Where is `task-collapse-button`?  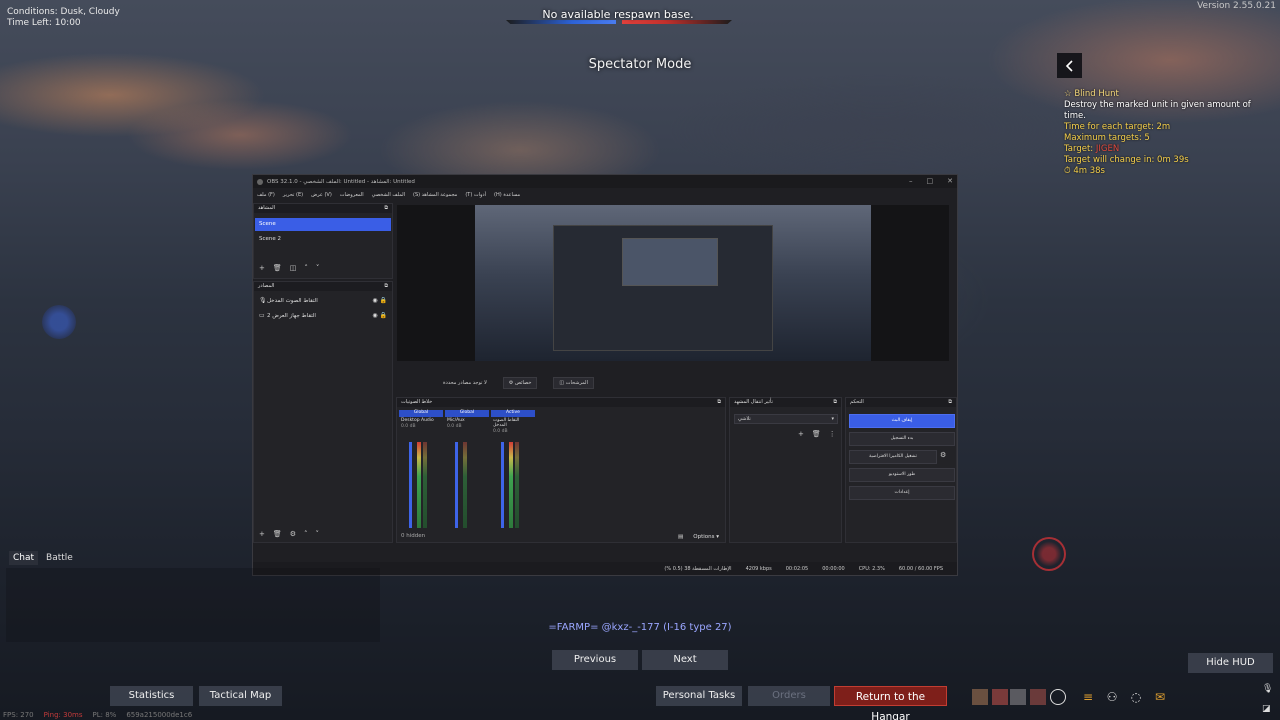 task-collapse-button is located at coordinates (1069, 65).